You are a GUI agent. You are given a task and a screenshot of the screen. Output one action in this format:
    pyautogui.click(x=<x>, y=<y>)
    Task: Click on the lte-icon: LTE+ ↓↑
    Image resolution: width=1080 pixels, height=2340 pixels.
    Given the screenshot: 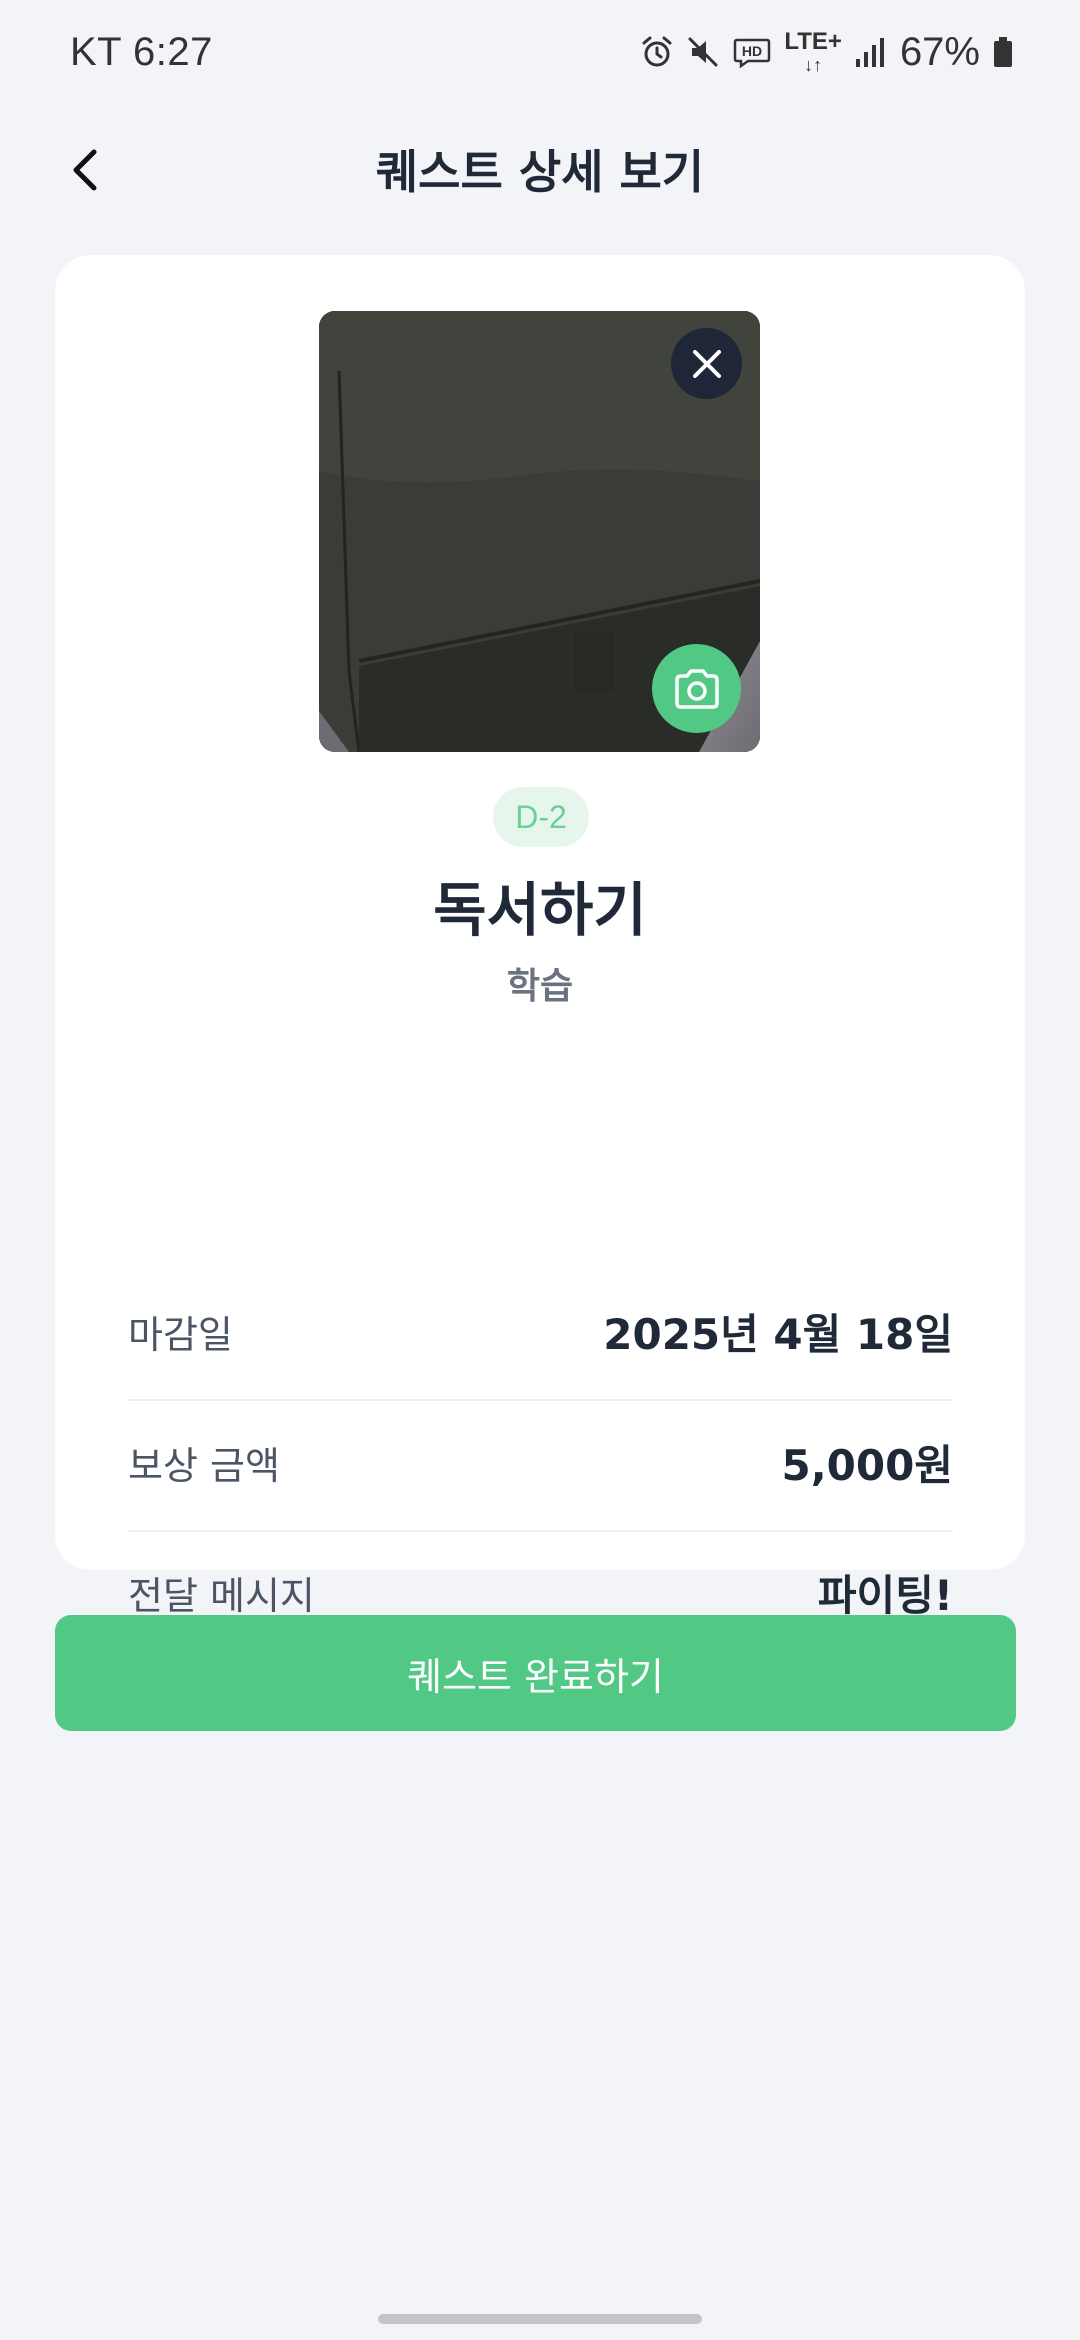 What is the action you would take?
    pyautogui.click(x=813, y=51)
    